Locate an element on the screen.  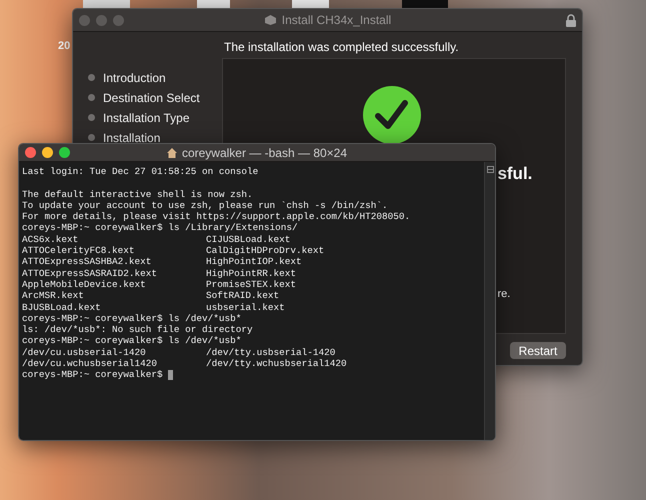
terminal-output: ATTOExpressSASRAID2.kext is located at coordinates (90, 273).